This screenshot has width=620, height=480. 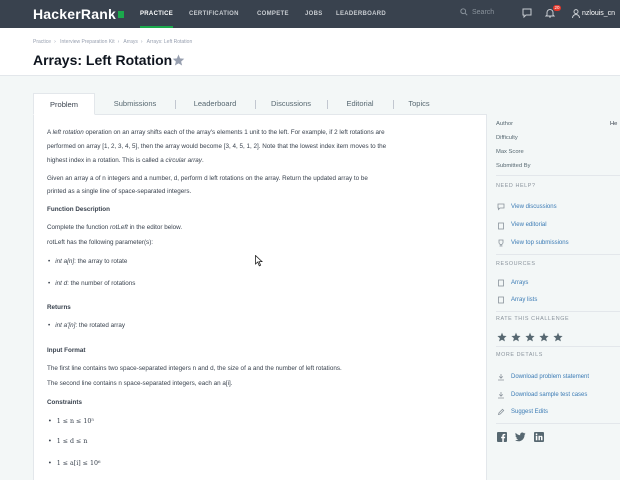 What do you see at coordinates (42, 42) in the screenshot?
I see `breadcrumb-practice: Practice` at bounding box center [42, 42].